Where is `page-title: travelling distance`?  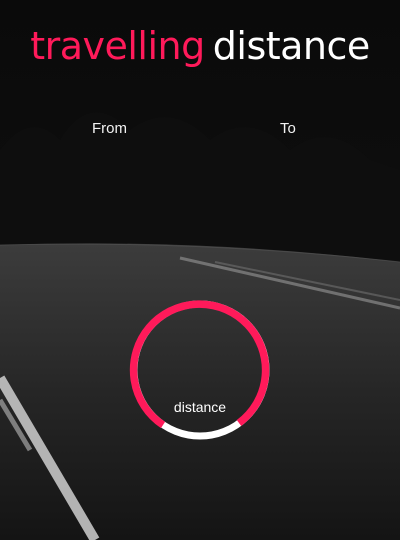 page-title: travelling distance is located at coordinates (200, 46).